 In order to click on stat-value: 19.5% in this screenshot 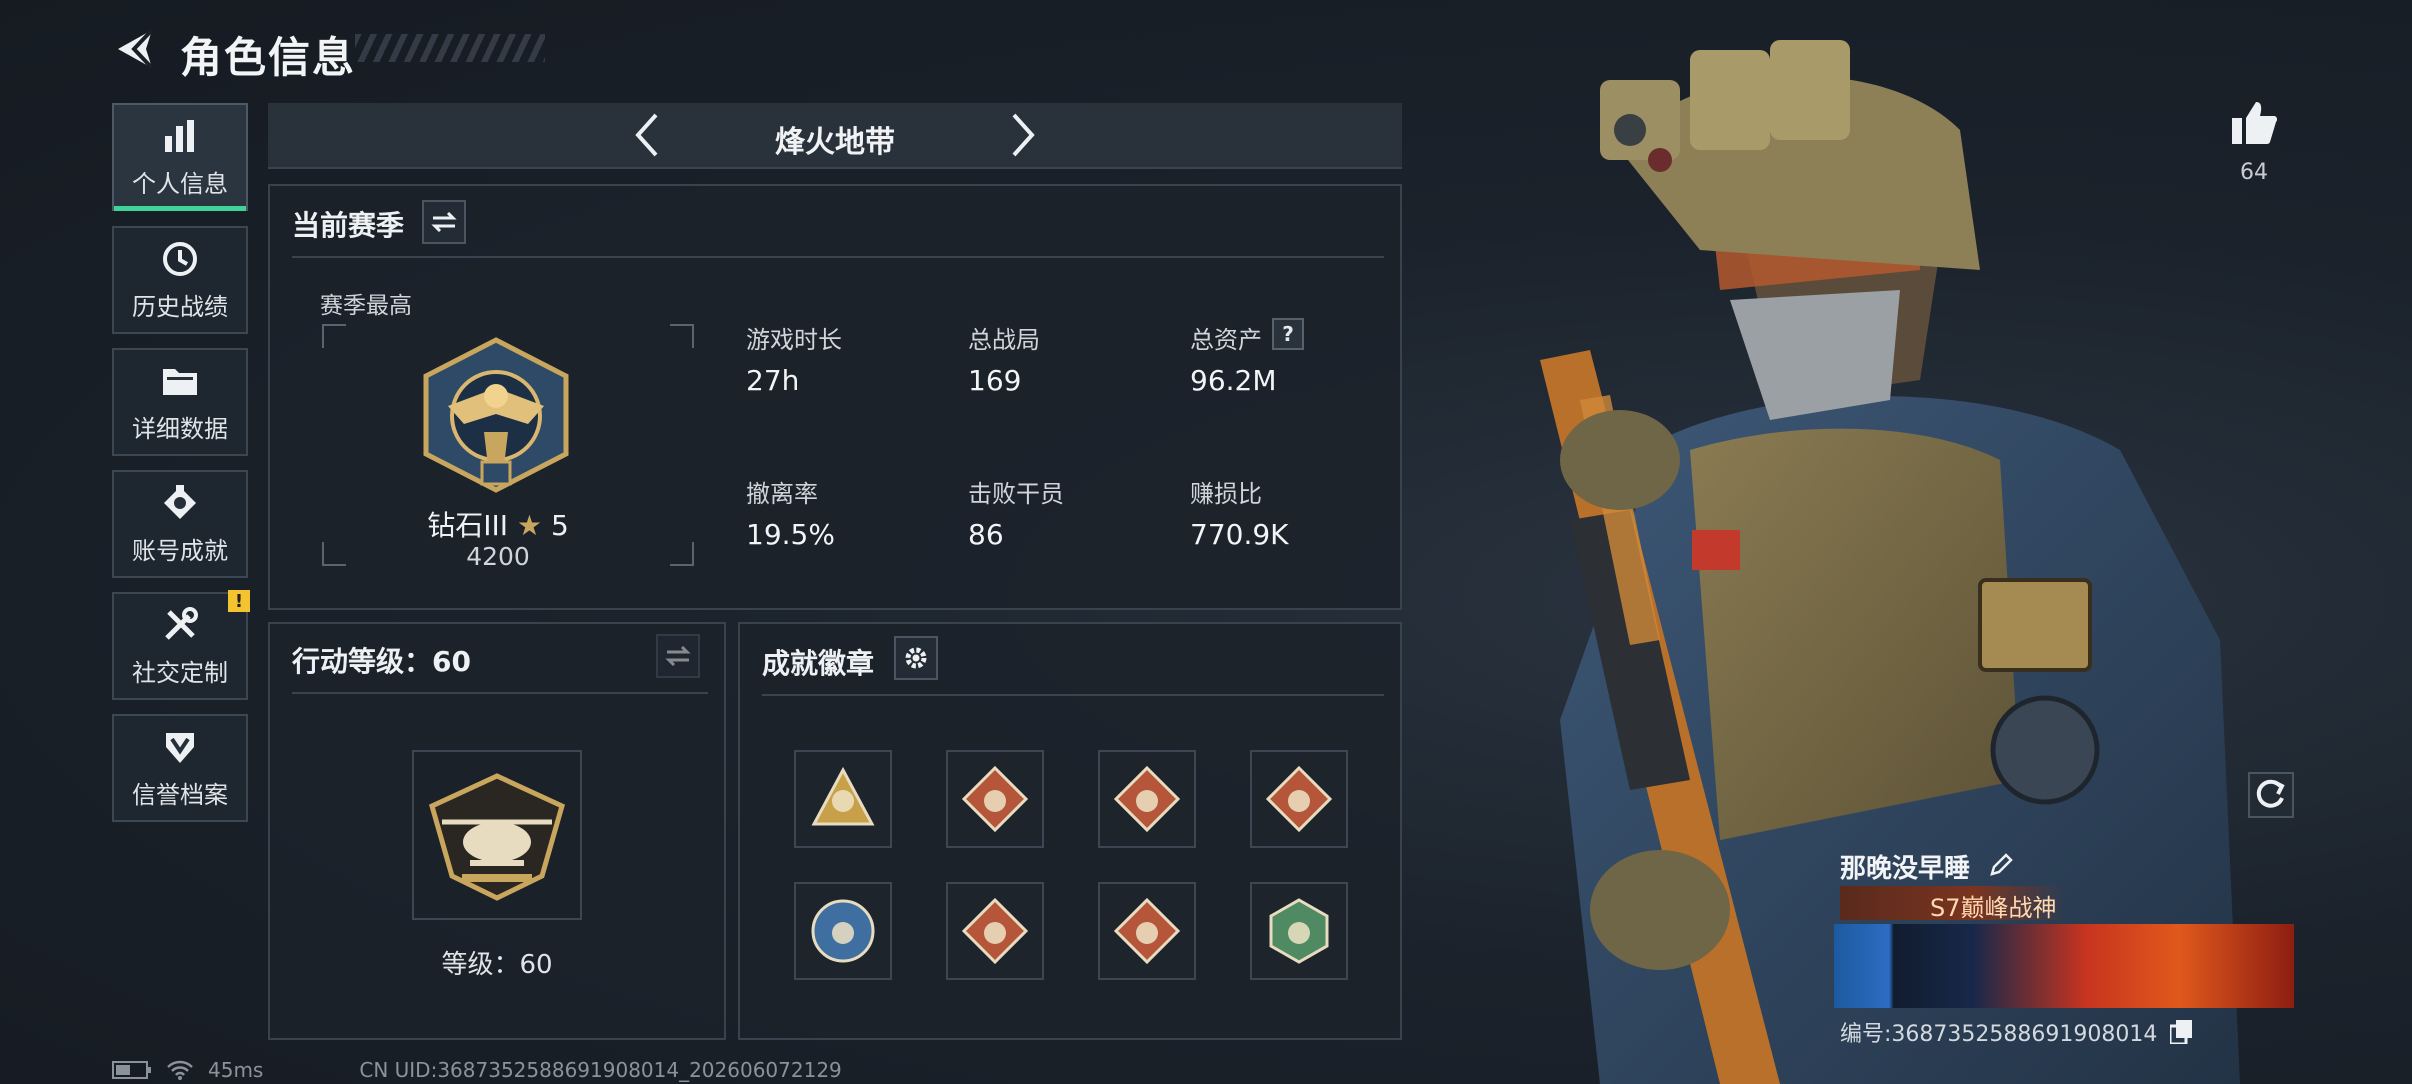, I will do `click(790, 534)`.